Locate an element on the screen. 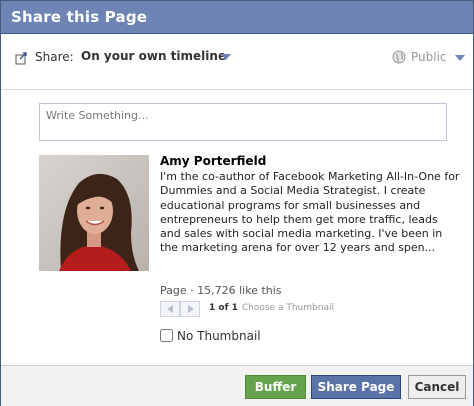 This screenshot has width=474, height=406. arrow-right-icon is located at coordinates (191, 309).